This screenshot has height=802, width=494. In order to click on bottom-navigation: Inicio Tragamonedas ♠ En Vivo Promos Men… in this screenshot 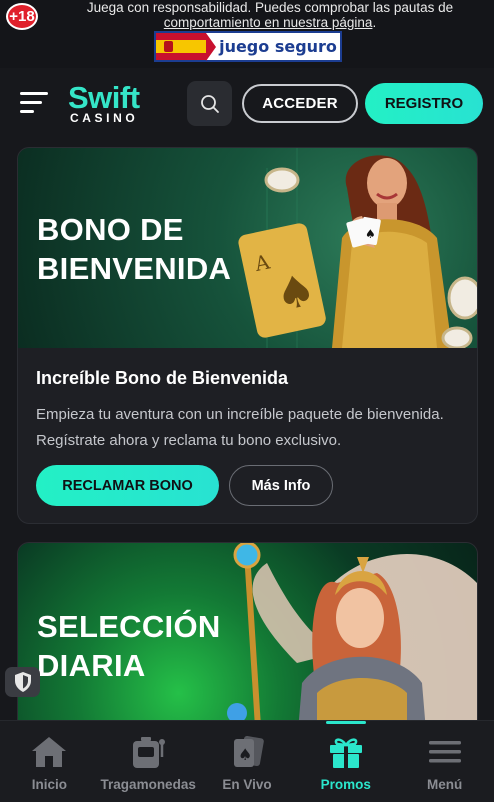, I will do `click(247, 761)`.